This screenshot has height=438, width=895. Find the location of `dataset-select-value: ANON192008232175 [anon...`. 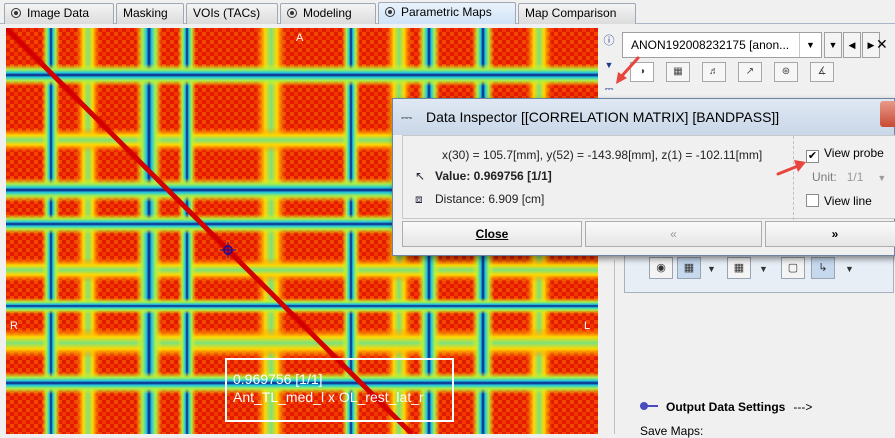

dataset-select-value: ANON192008232175 [anon... is located at coordinates (710, 45).